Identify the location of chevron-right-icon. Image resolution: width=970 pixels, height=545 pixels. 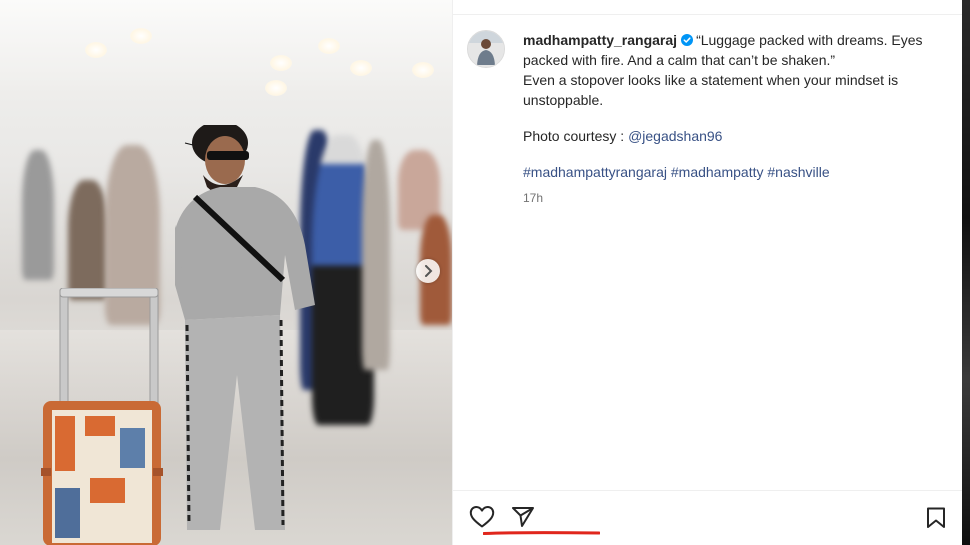
(429, 271).